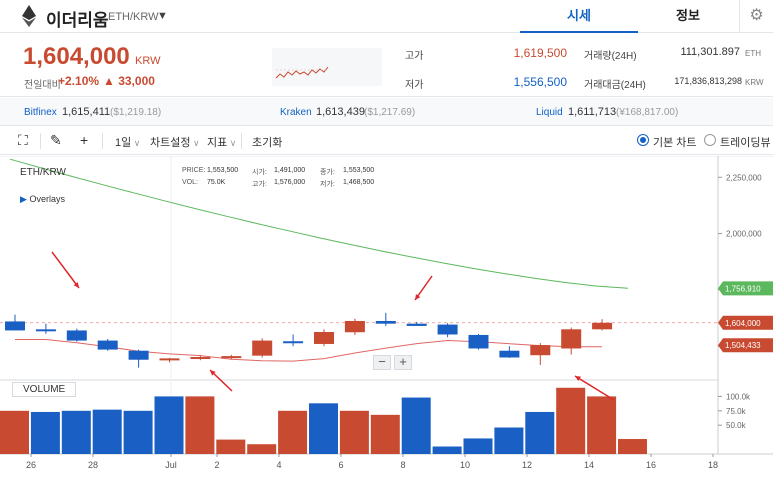  I want to click on legend-vol-key: VOL:, so click(190, 182).